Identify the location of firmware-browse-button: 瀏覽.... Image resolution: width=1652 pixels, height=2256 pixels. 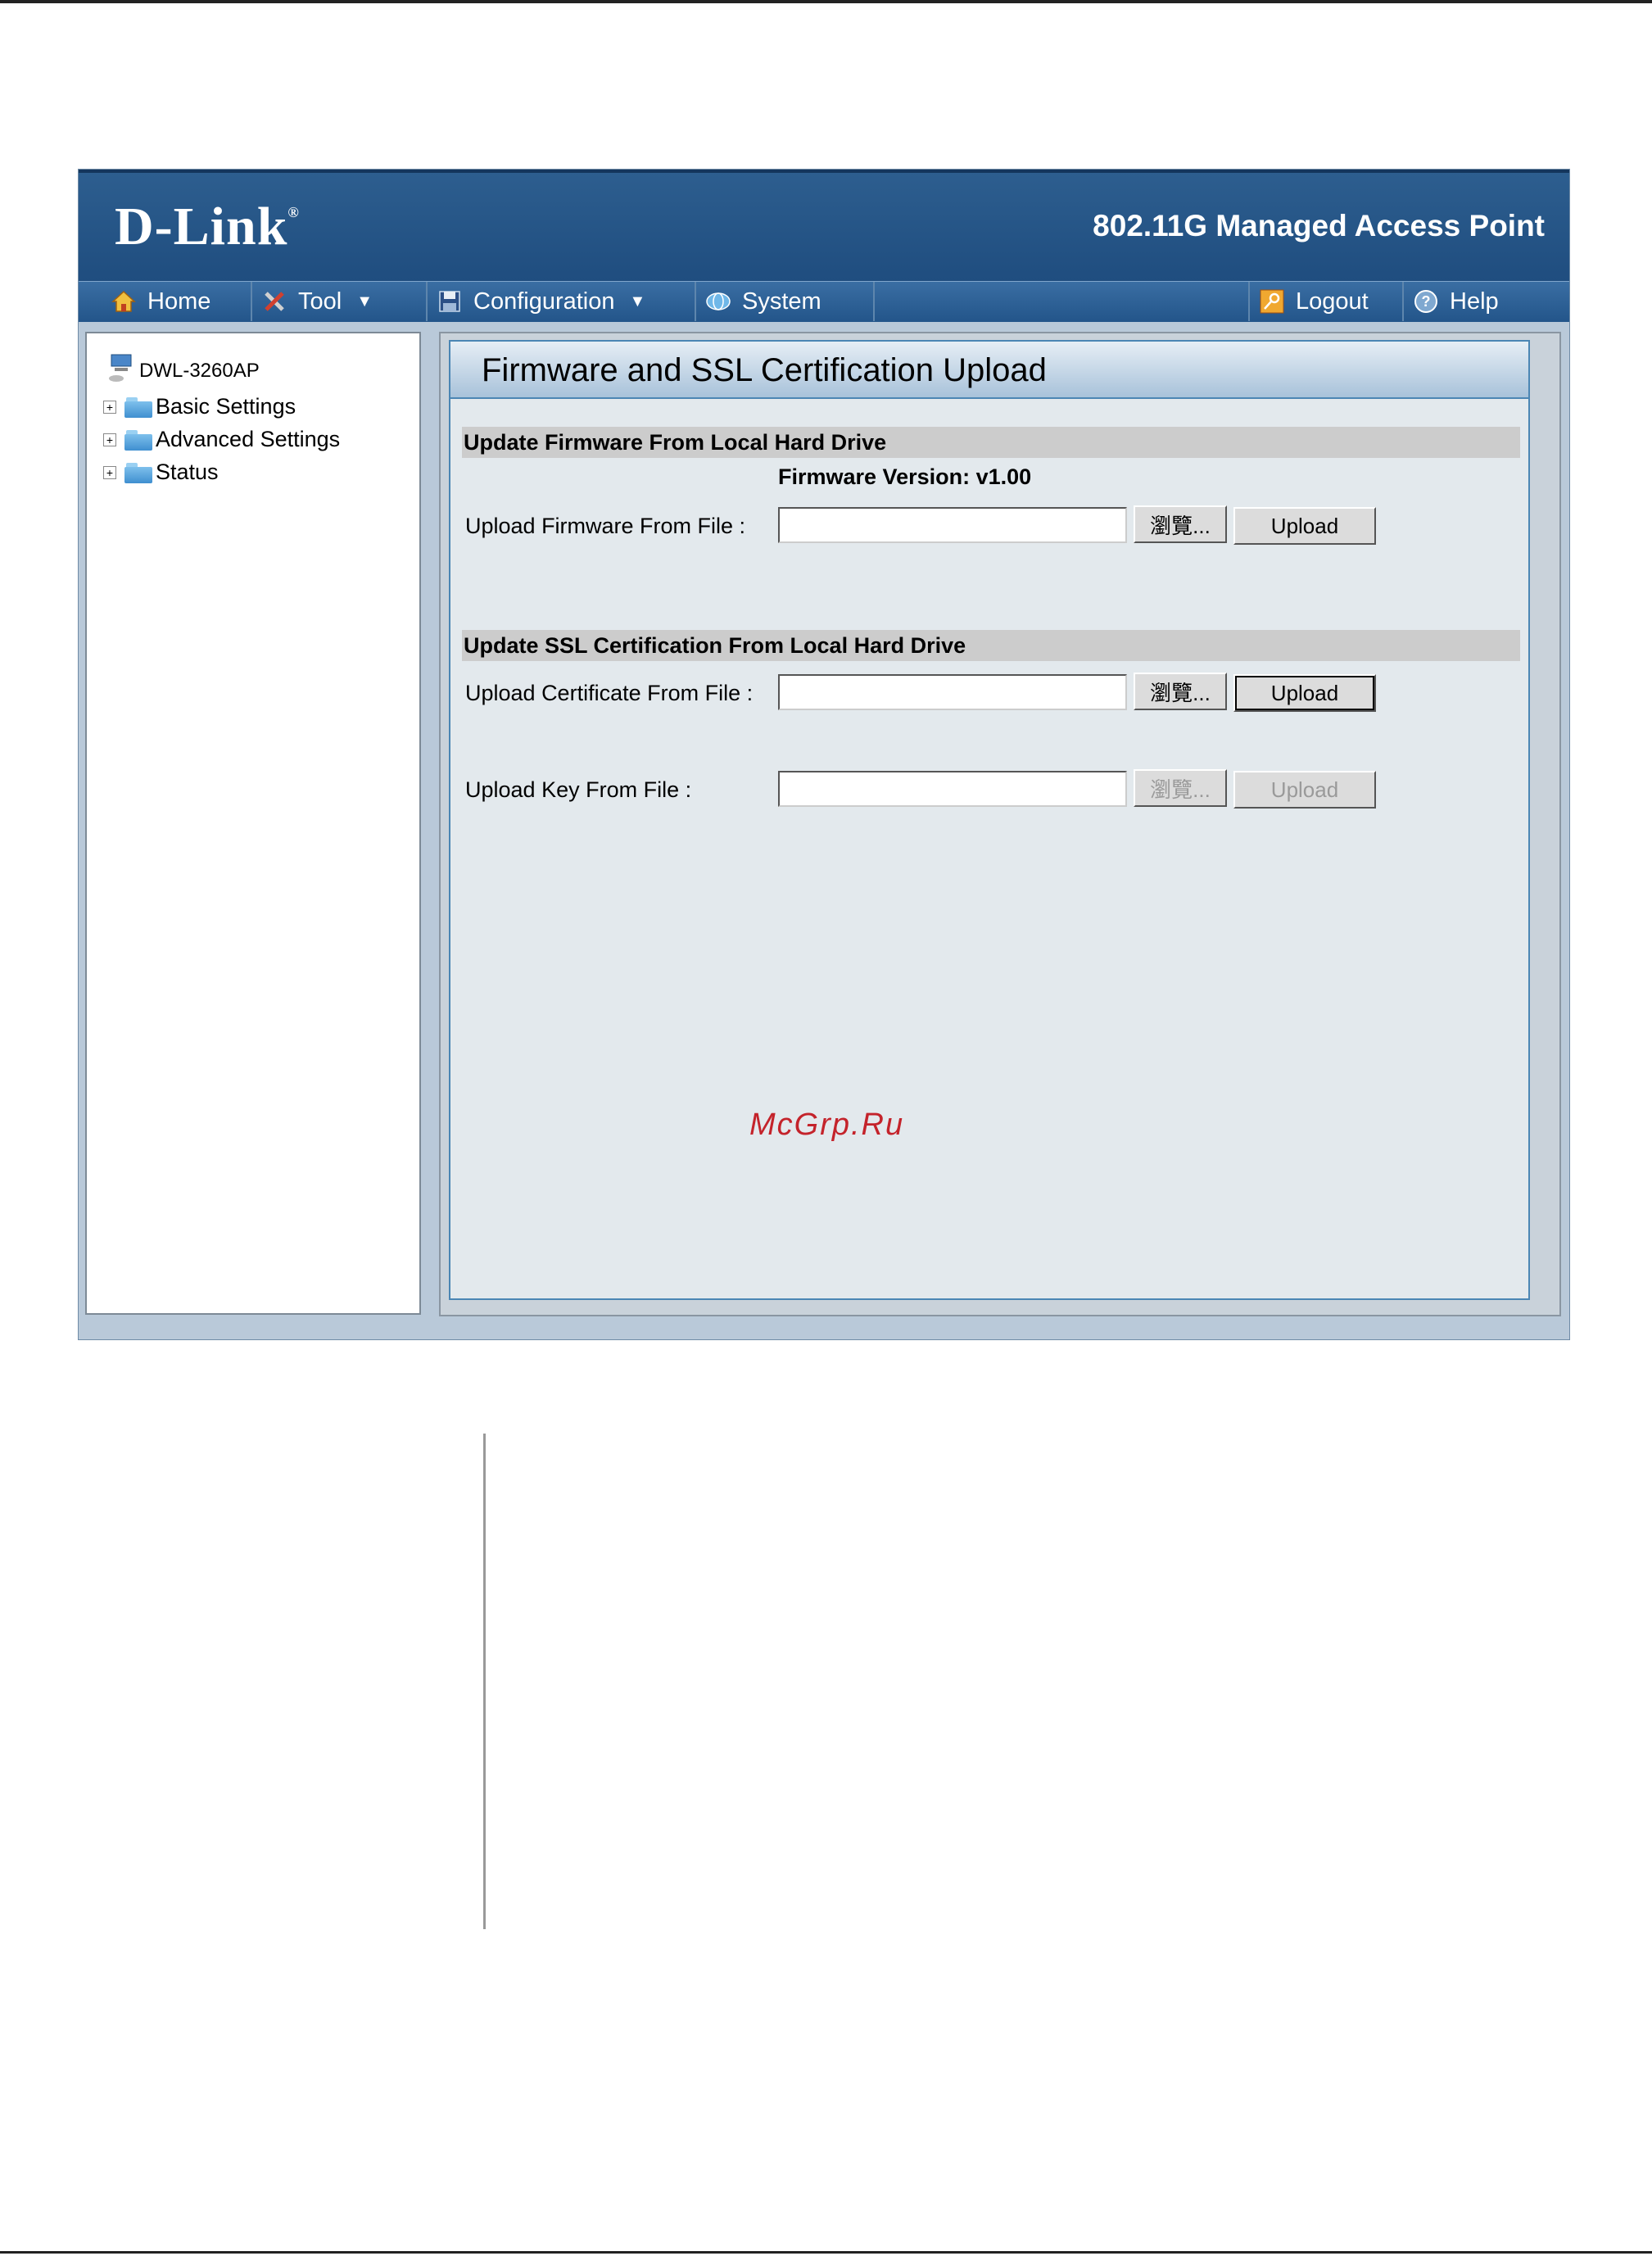
(1180, 524).